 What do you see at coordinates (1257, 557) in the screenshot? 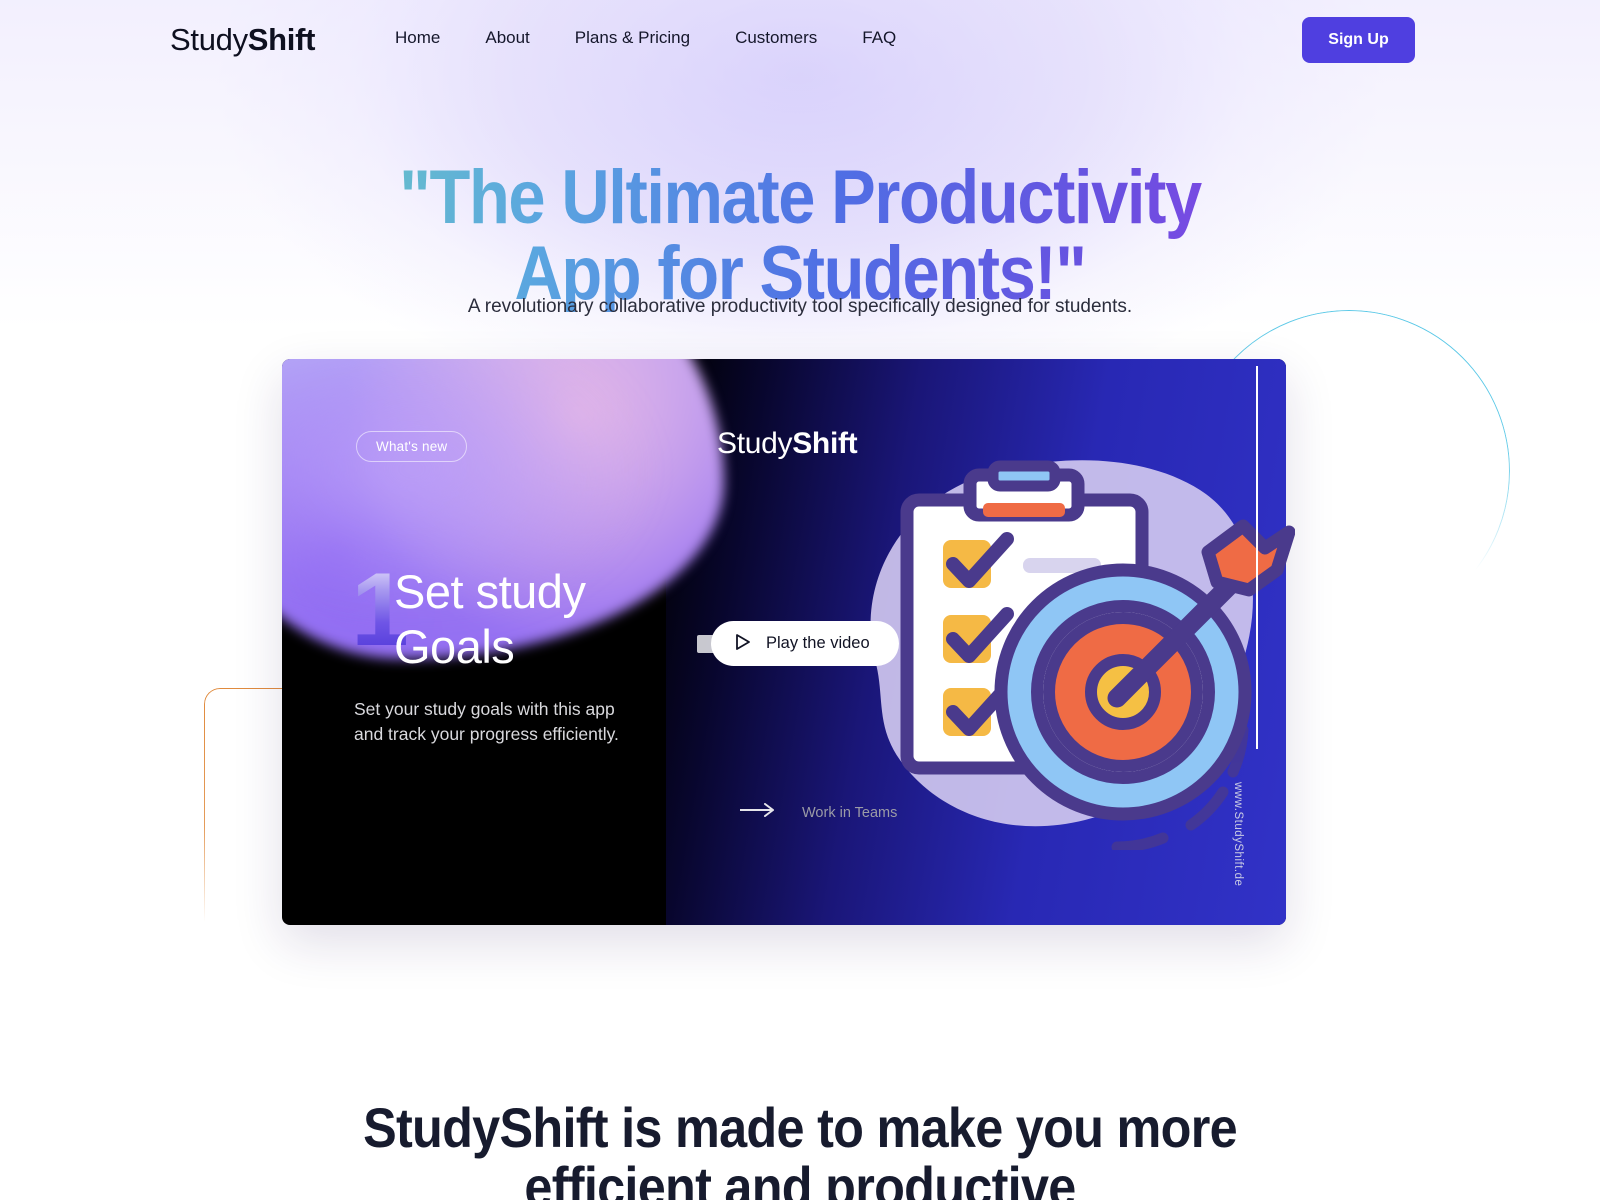
I see `card-vertical-divider` at bounding box center [1257, 557].